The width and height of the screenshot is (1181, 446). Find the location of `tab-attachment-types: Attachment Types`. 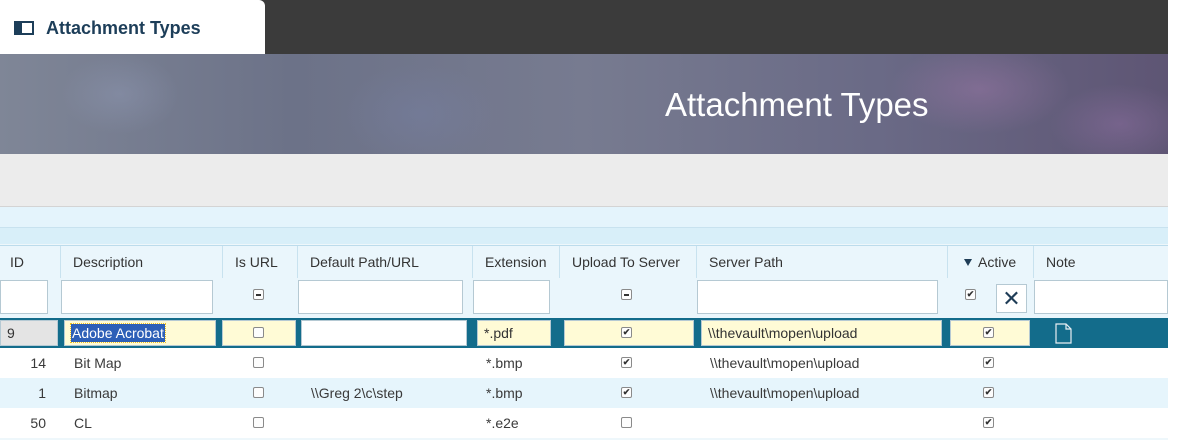

tab-attachment-types: Attachment Types is located at coordinates (132, 28).